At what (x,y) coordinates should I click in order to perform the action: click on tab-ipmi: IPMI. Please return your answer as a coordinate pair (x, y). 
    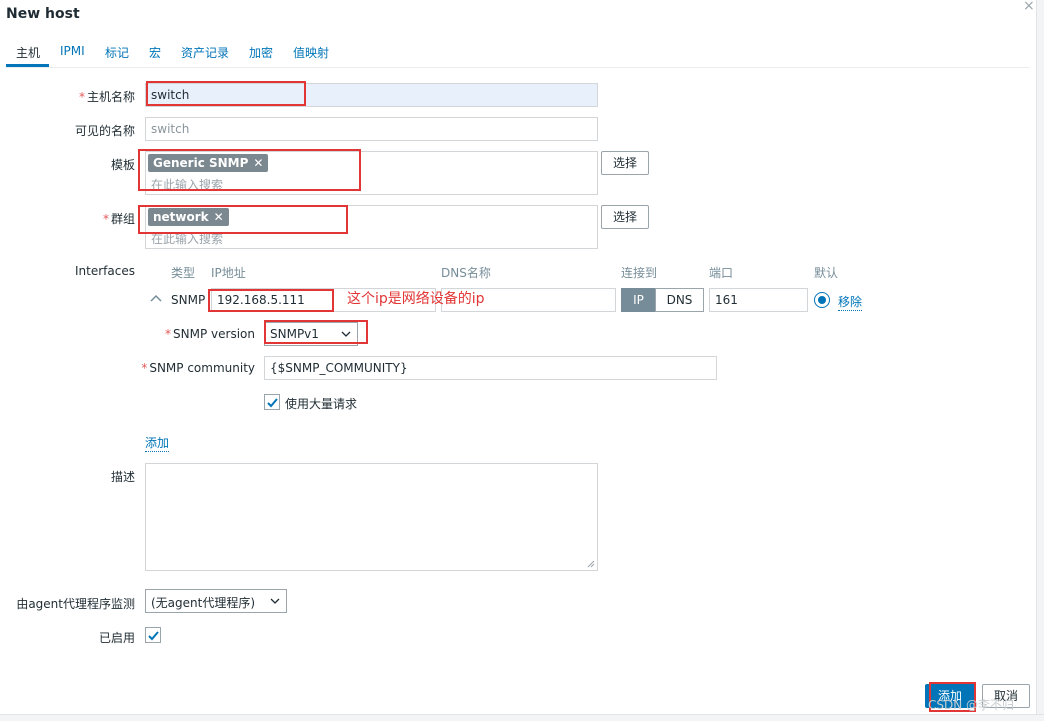
    Looking at the image, I should click on (72, 51).